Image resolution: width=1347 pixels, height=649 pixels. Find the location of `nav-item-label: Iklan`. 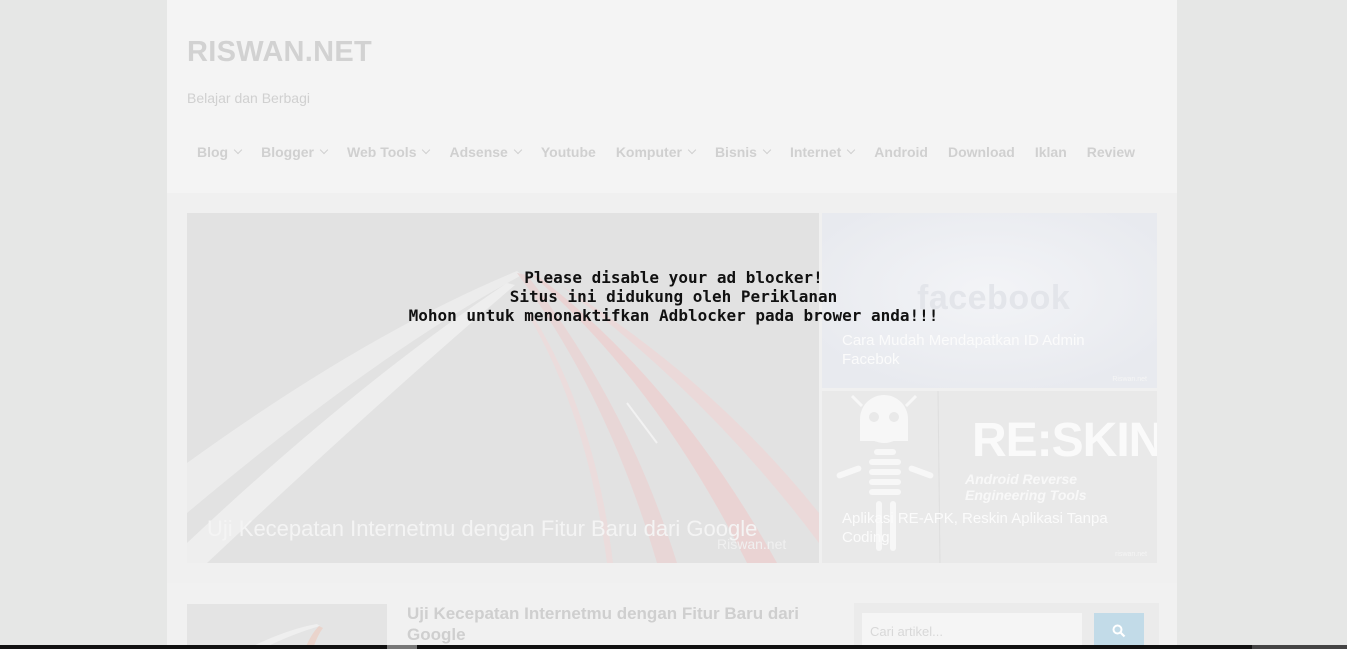

nav-item-label: Iklan is located at coordinates (1050, 152).